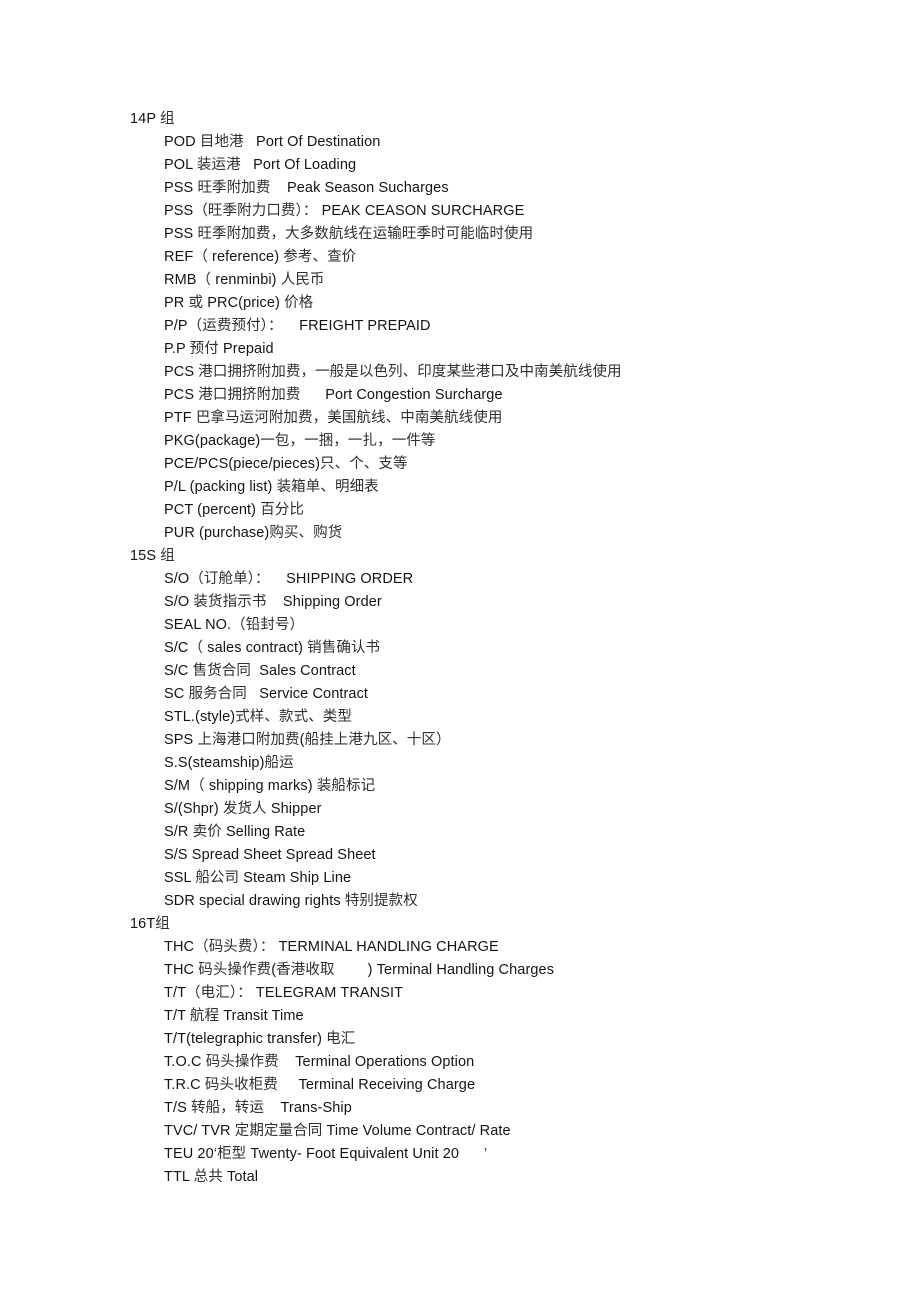  I want to click on abbreviation-entry: THC（码头费）： TERMINAL HANDLING CHARGE, so click(331, 947).